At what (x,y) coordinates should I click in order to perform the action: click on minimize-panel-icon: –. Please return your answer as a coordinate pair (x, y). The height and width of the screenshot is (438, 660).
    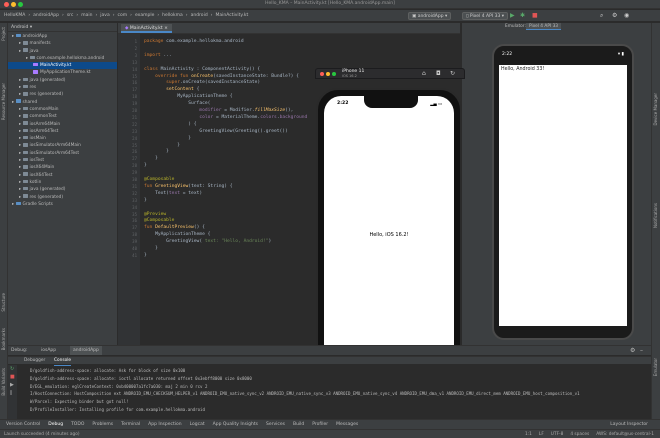
    Looking at the image, I should click on (641, 350).